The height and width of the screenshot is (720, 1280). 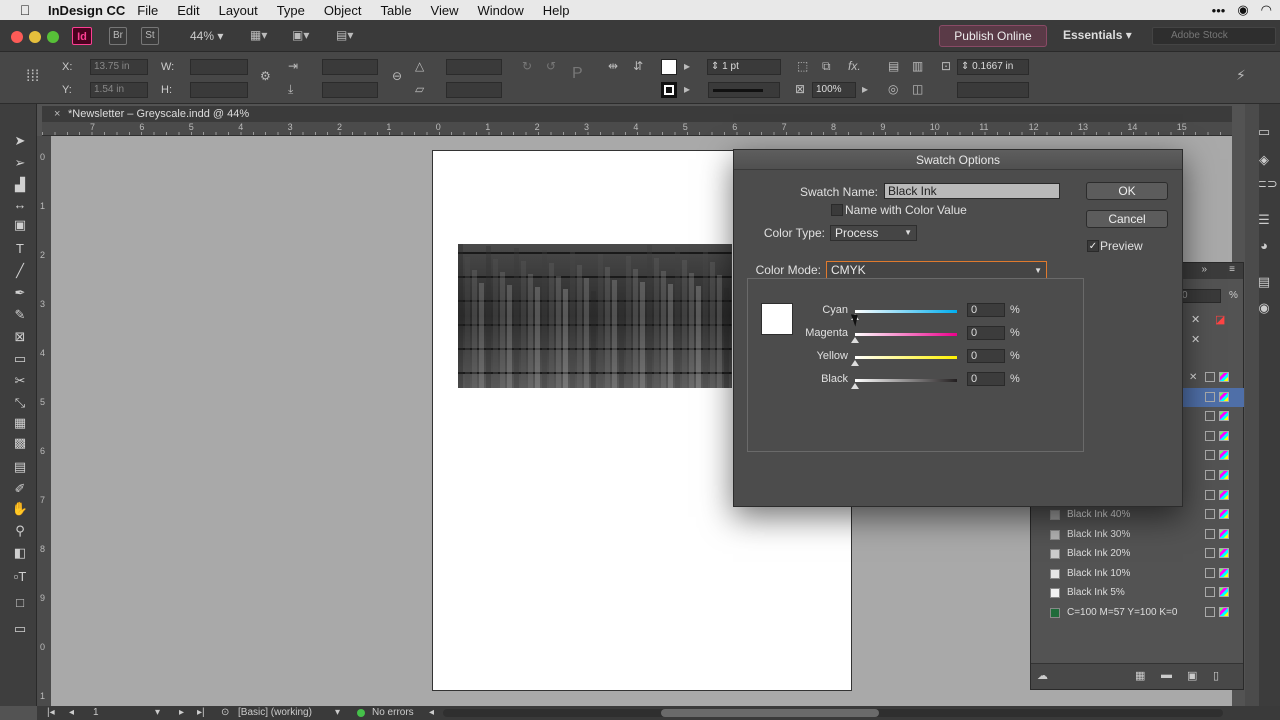 I want to click on rotation-angle-field, so click(x=474, y=67).